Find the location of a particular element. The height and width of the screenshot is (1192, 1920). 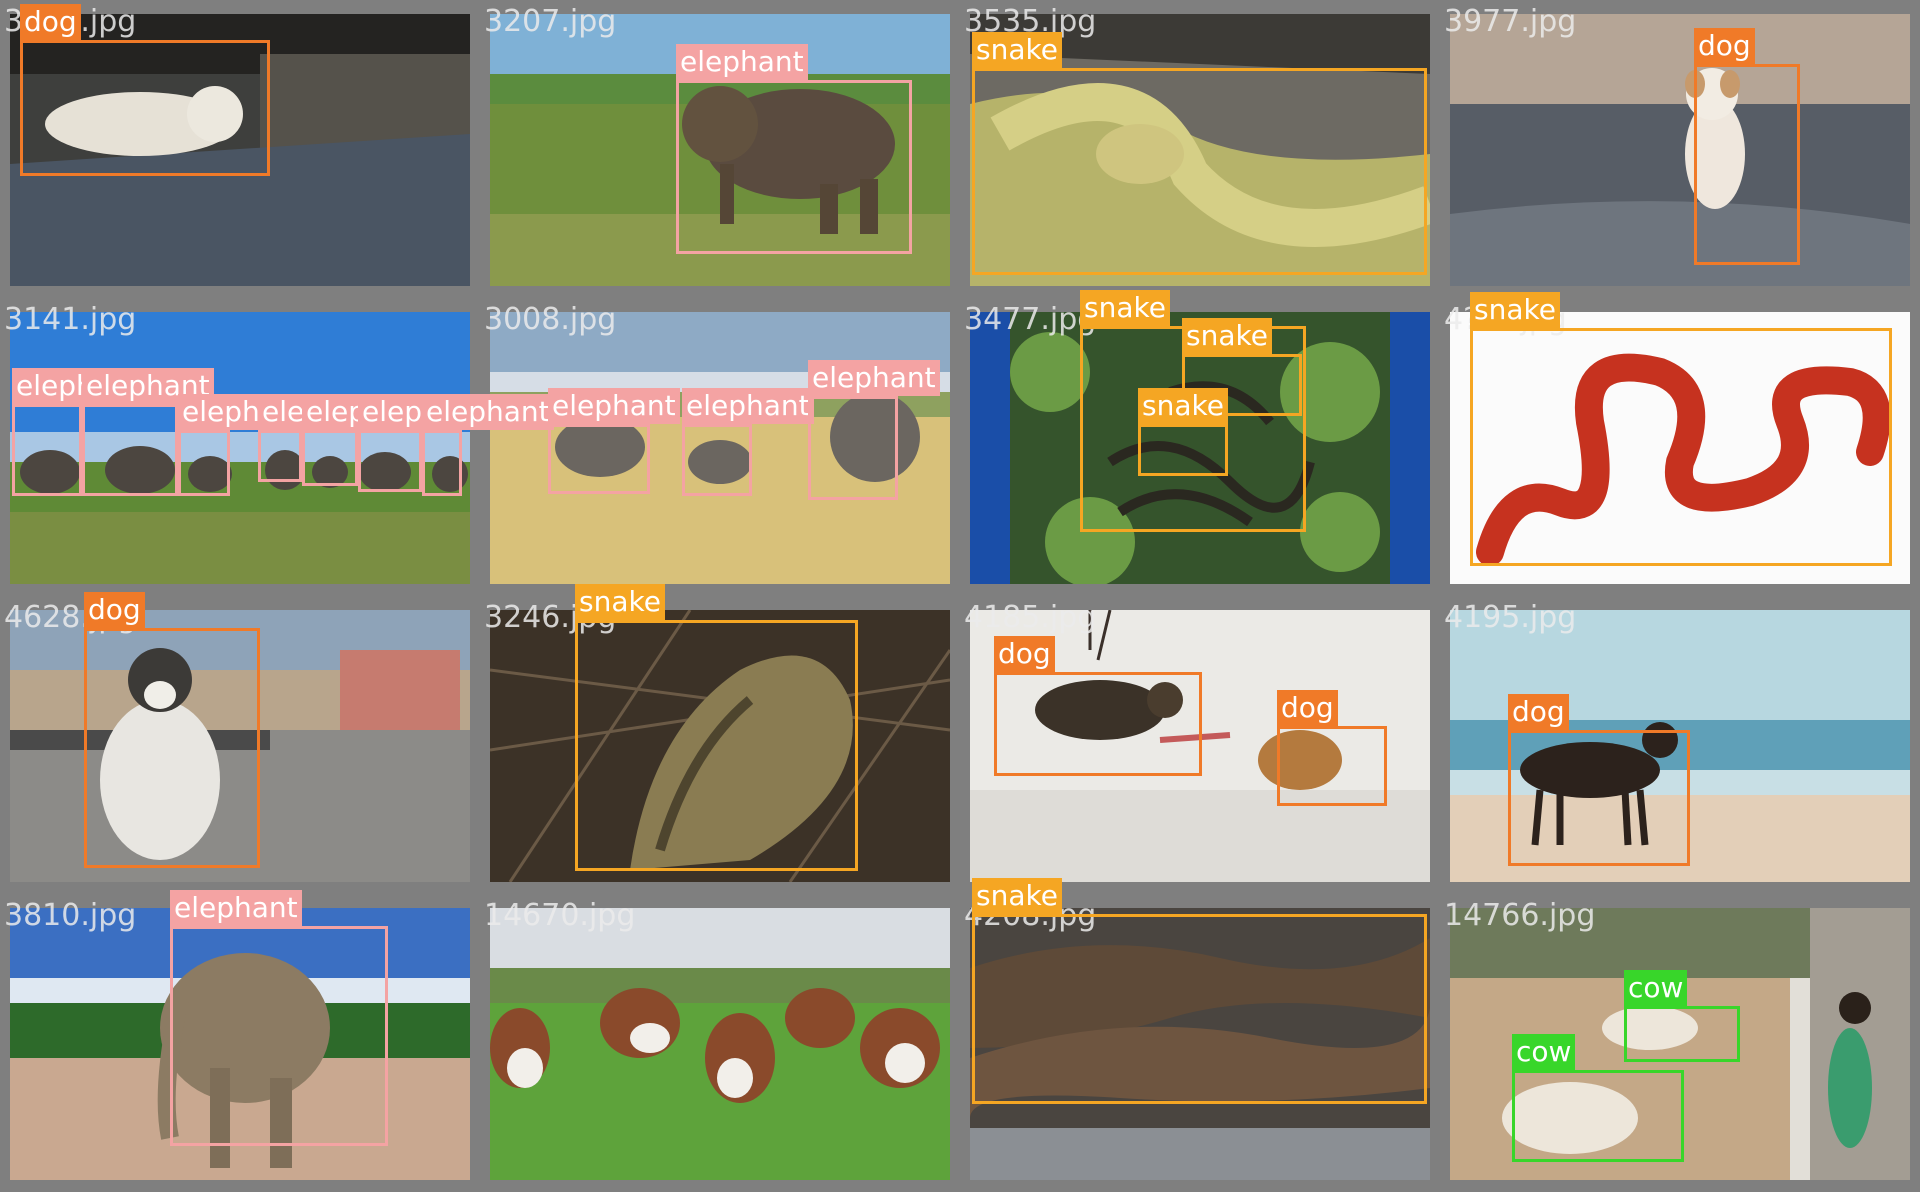

filename-label: 4185.jpg is located at coordinates (1030, 617).